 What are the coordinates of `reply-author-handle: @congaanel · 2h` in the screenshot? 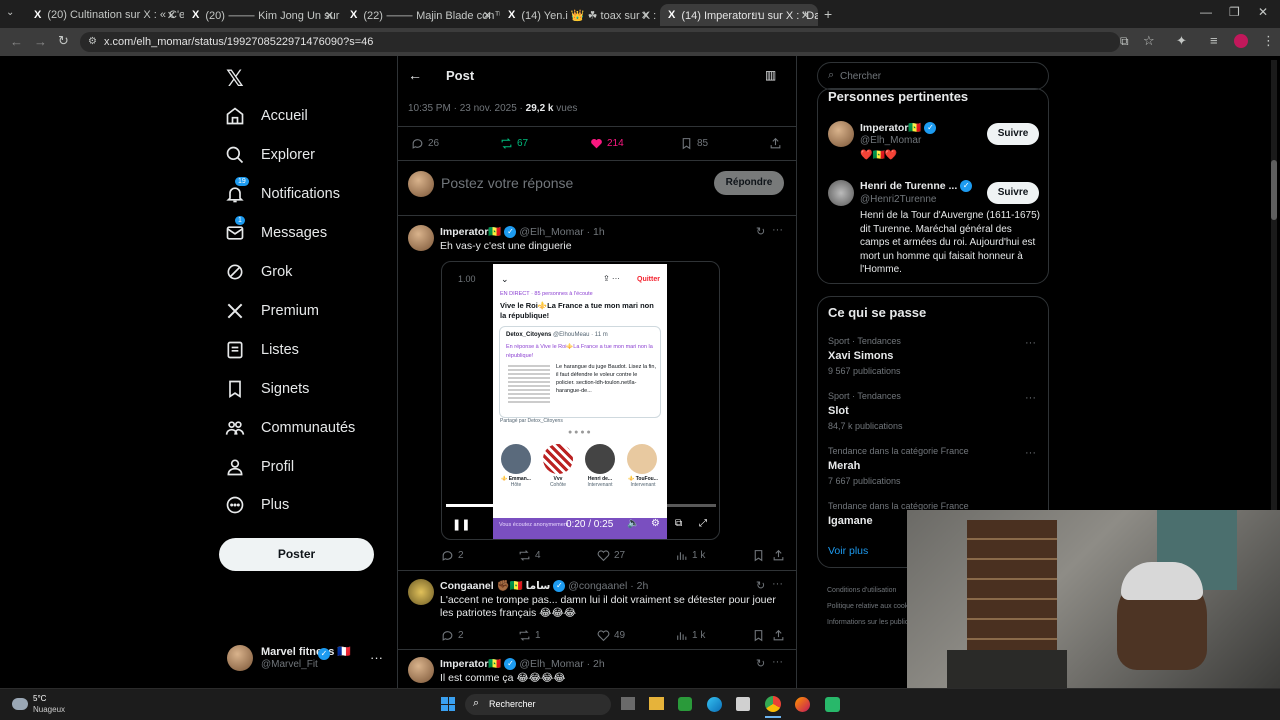 It's located at (608, 586).